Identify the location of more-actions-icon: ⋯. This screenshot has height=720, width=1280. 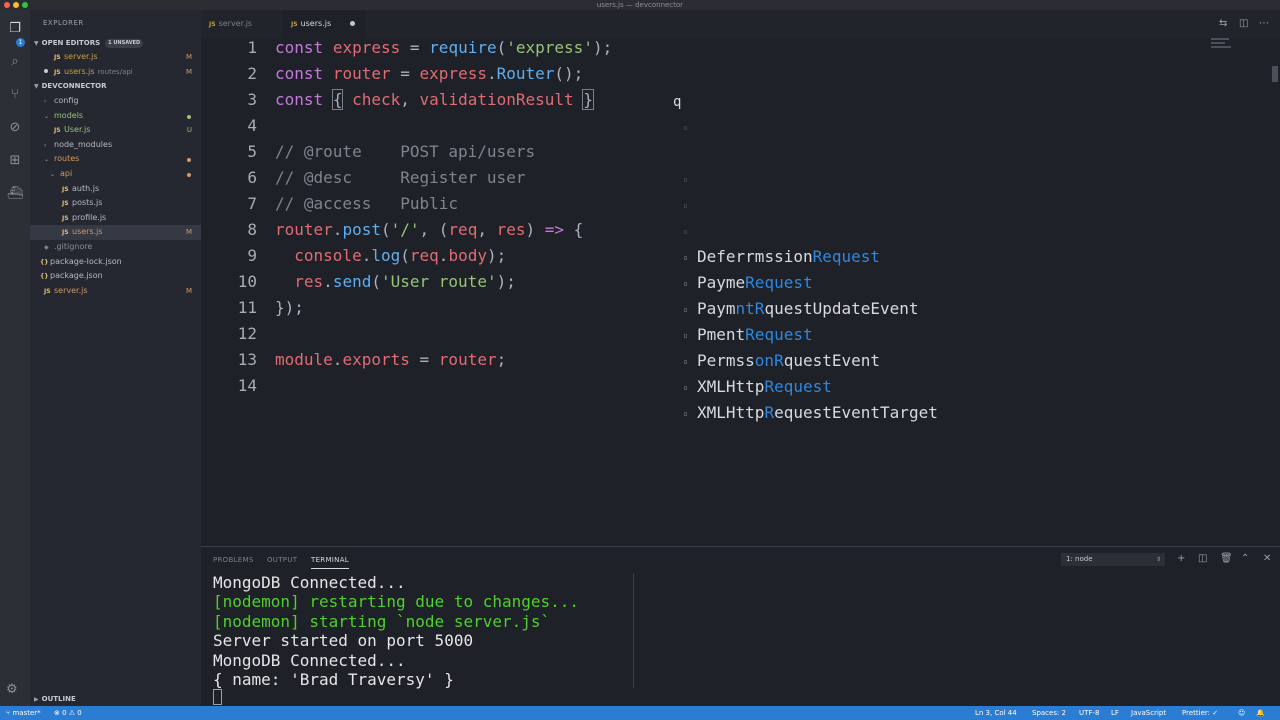
(1264, 24).